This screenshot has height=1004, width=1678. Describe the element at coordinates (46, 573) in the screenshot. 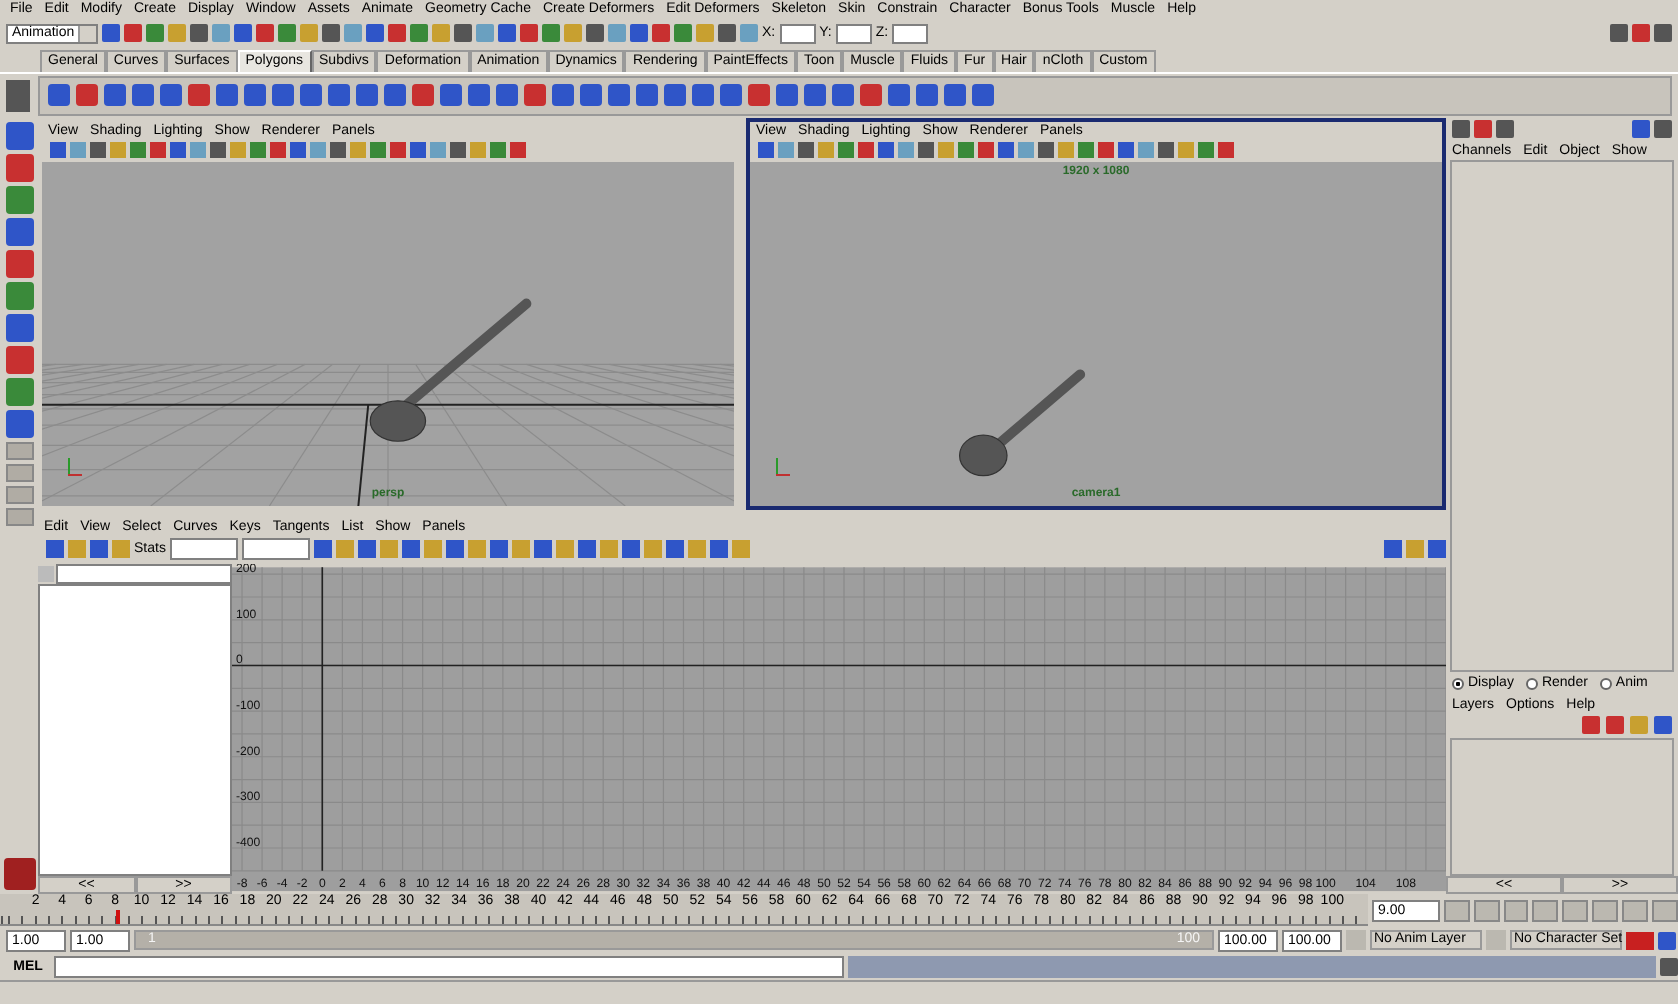

I see `filter-toggle-icon` at that location.